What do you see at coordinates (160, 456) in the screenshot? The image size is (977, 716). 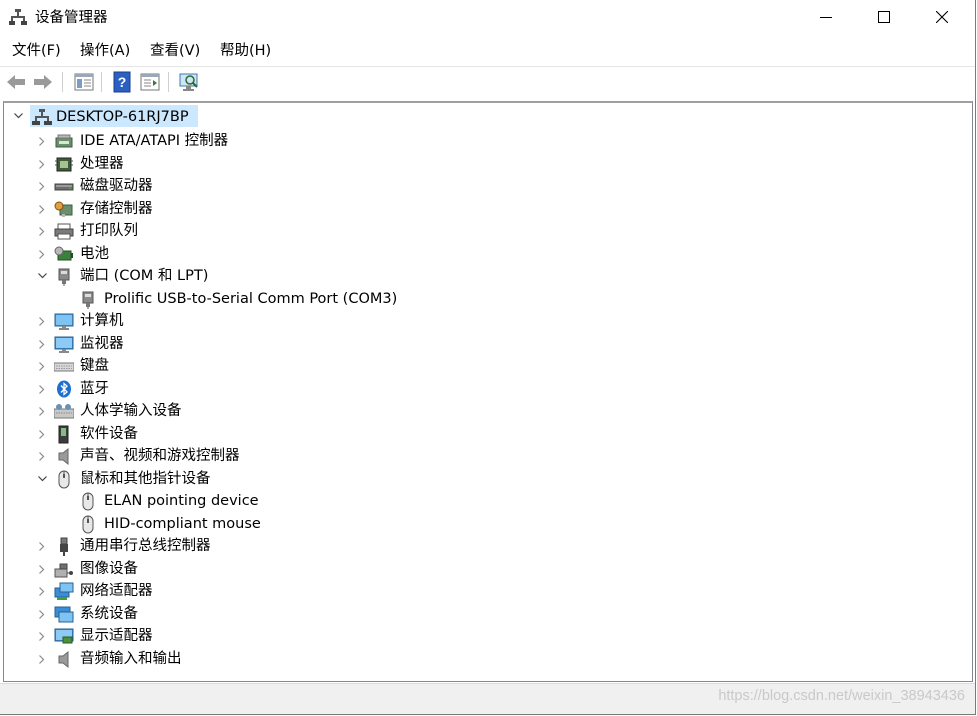 I see `tree-category-label: 声音、视频和游戏控制器` at bounding box center [160, 456].